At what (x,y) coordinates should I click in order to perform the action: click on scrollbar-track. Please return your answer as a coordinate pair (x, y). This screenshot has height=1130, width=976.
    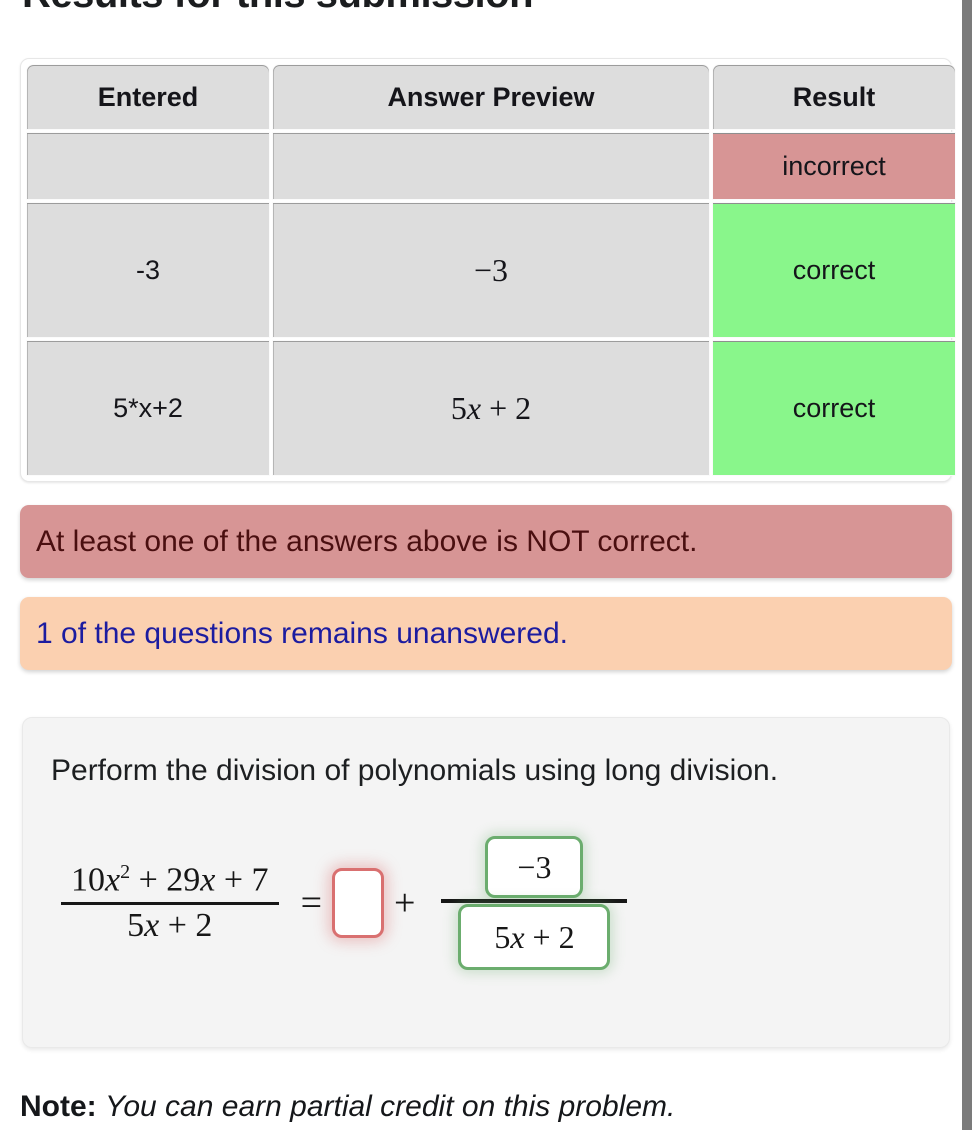
    Looking at the image, I should click on (966, 565).